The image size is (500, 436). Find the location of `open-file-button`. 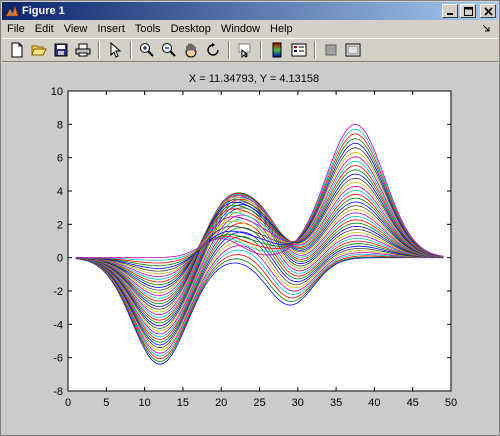

open-file-button is located at coordinates (39, 50).